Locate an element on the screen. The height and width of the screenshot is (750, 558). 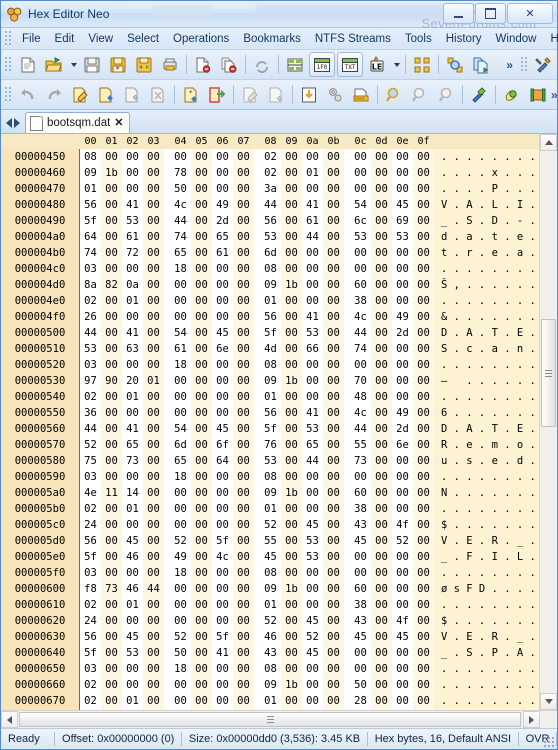
row-hex-cells: 02 00 01 00 00 00 00 00 01 00 00 00 48 00 00 00 is located at coordinates (257, 397).